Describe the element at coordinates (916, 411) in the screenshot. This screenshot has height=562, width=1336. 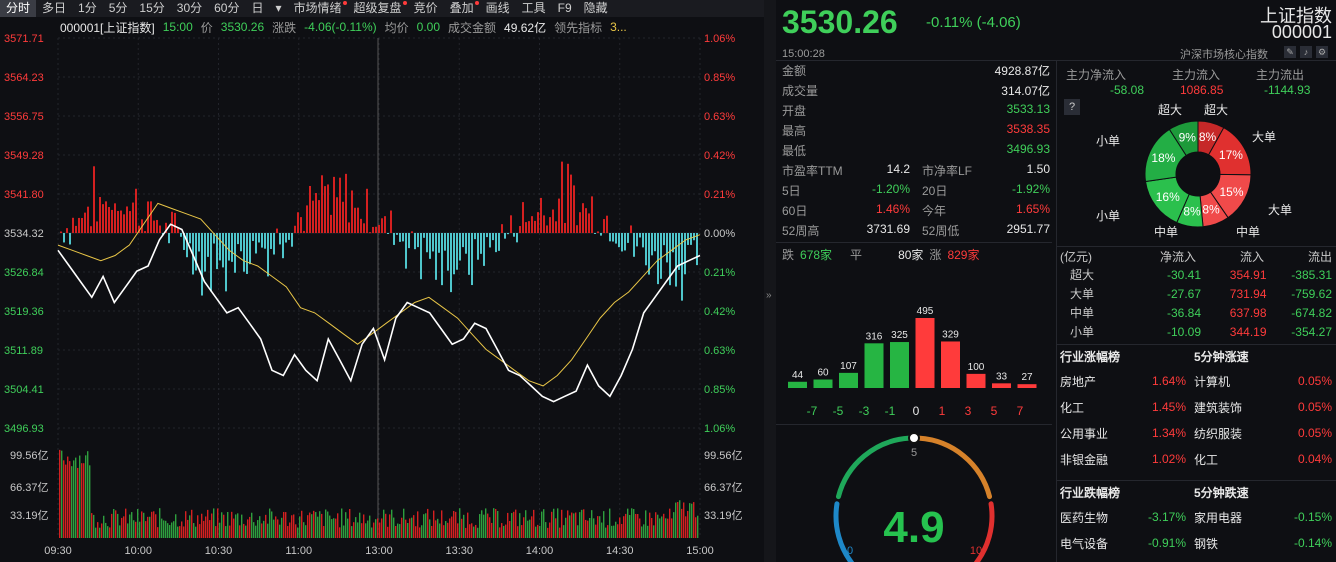
I see `dist-label: 0` at that location.